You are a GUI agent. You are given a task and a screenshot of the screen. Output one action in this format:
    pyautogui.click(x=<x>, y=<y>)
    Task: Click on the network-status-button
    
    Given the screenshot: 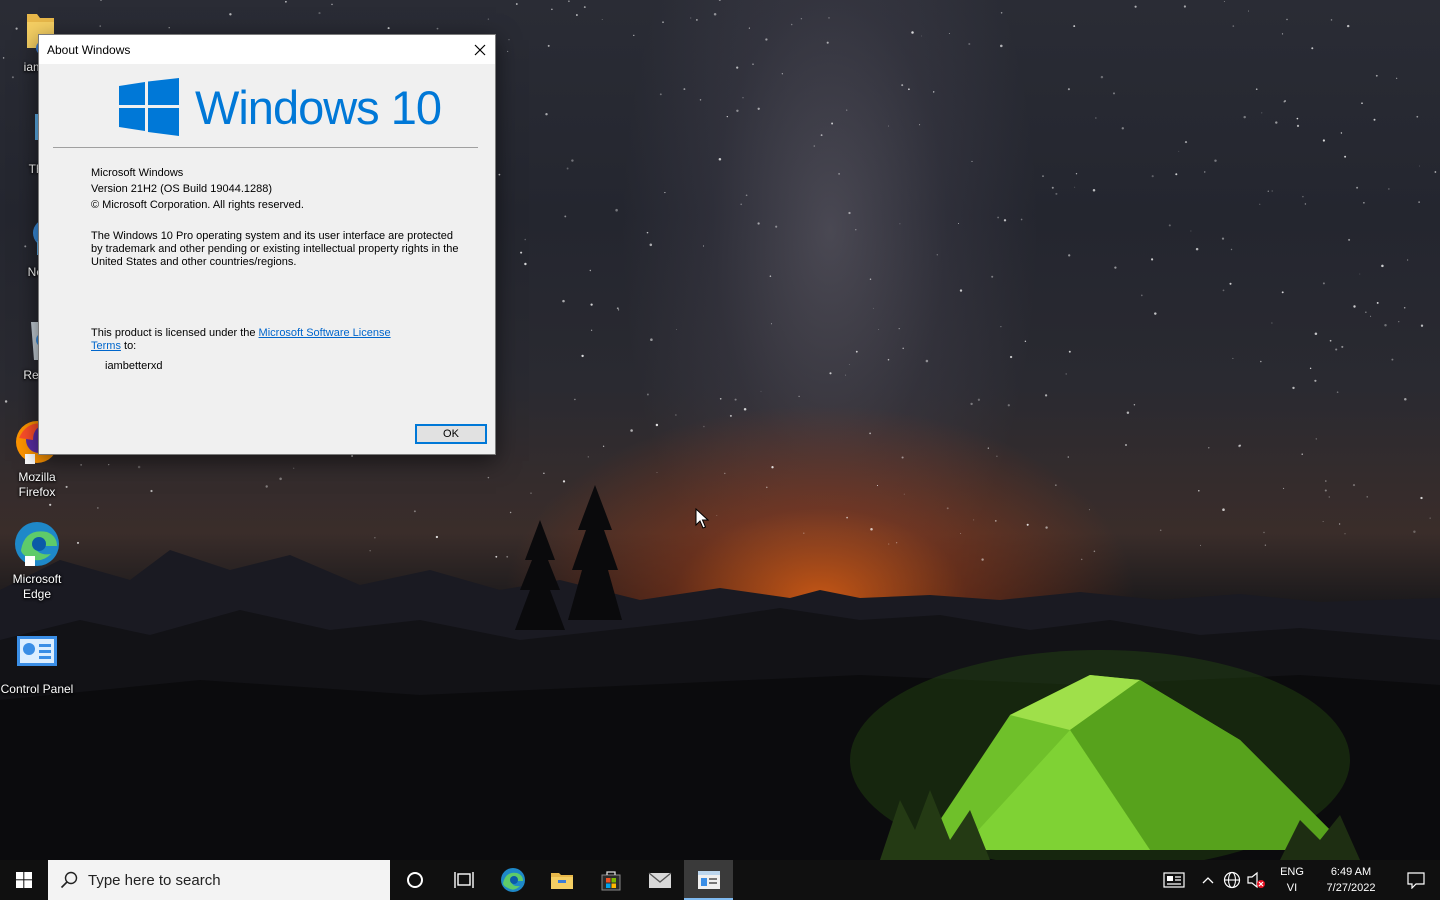 What is the action you would take?
    pyautogui.click(x=1232, y=880)
    